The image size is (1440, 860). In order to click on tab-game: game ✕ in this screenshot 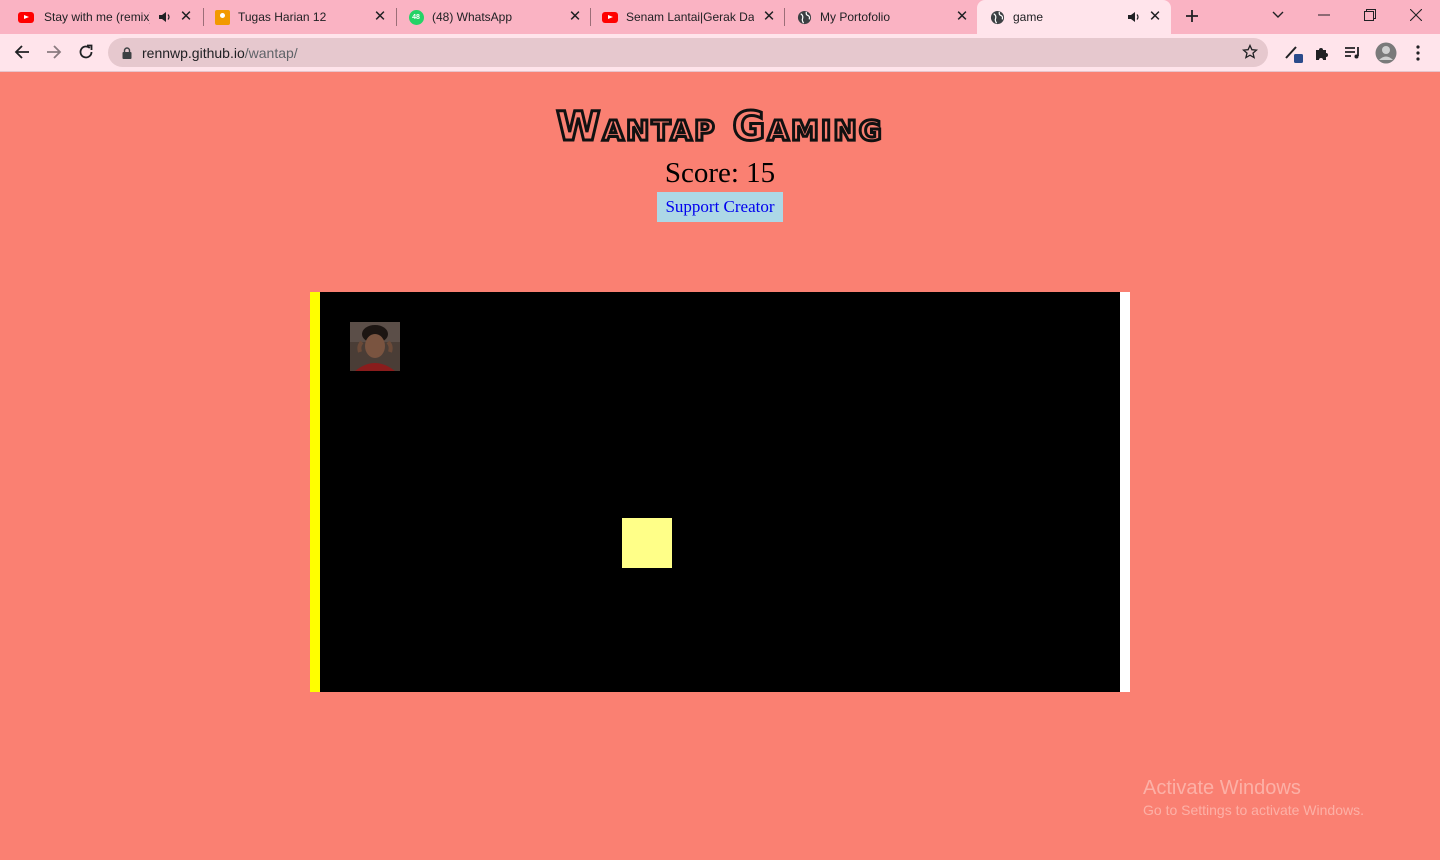, I will do `click(1074, 17)`.